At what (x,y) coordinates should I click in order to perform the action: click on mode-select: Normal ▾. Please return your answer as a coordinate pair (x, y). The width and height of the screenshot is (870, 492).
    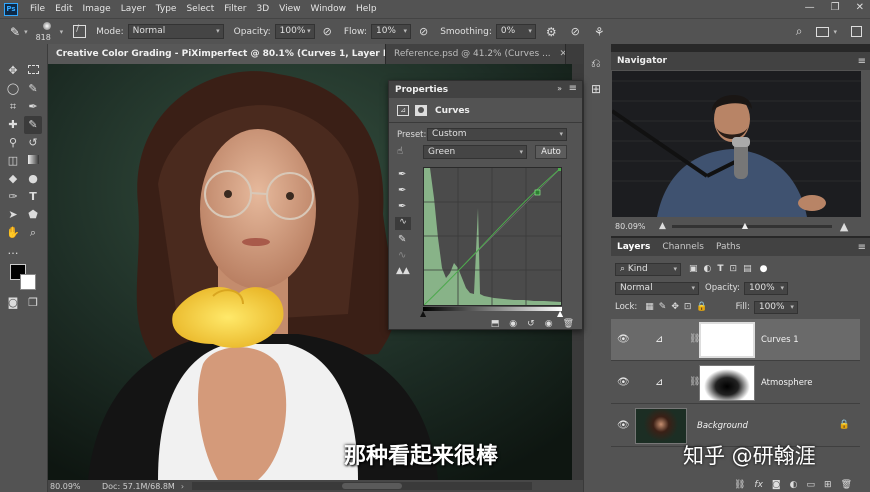
    Looking at the image, I should click on (175, 31).